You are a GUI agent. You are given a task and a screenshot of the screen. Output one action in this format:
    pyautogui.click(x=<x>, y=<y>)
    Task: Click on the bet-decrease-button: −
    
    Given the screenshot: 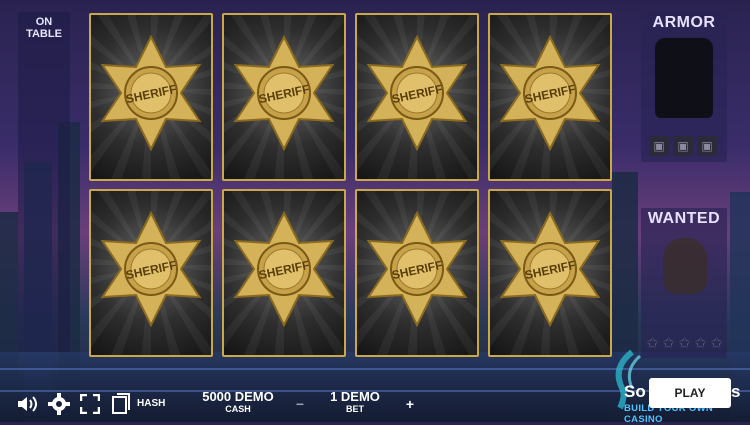 What is the action you would take?
    pyautogui.click(x=300, y=404)
    